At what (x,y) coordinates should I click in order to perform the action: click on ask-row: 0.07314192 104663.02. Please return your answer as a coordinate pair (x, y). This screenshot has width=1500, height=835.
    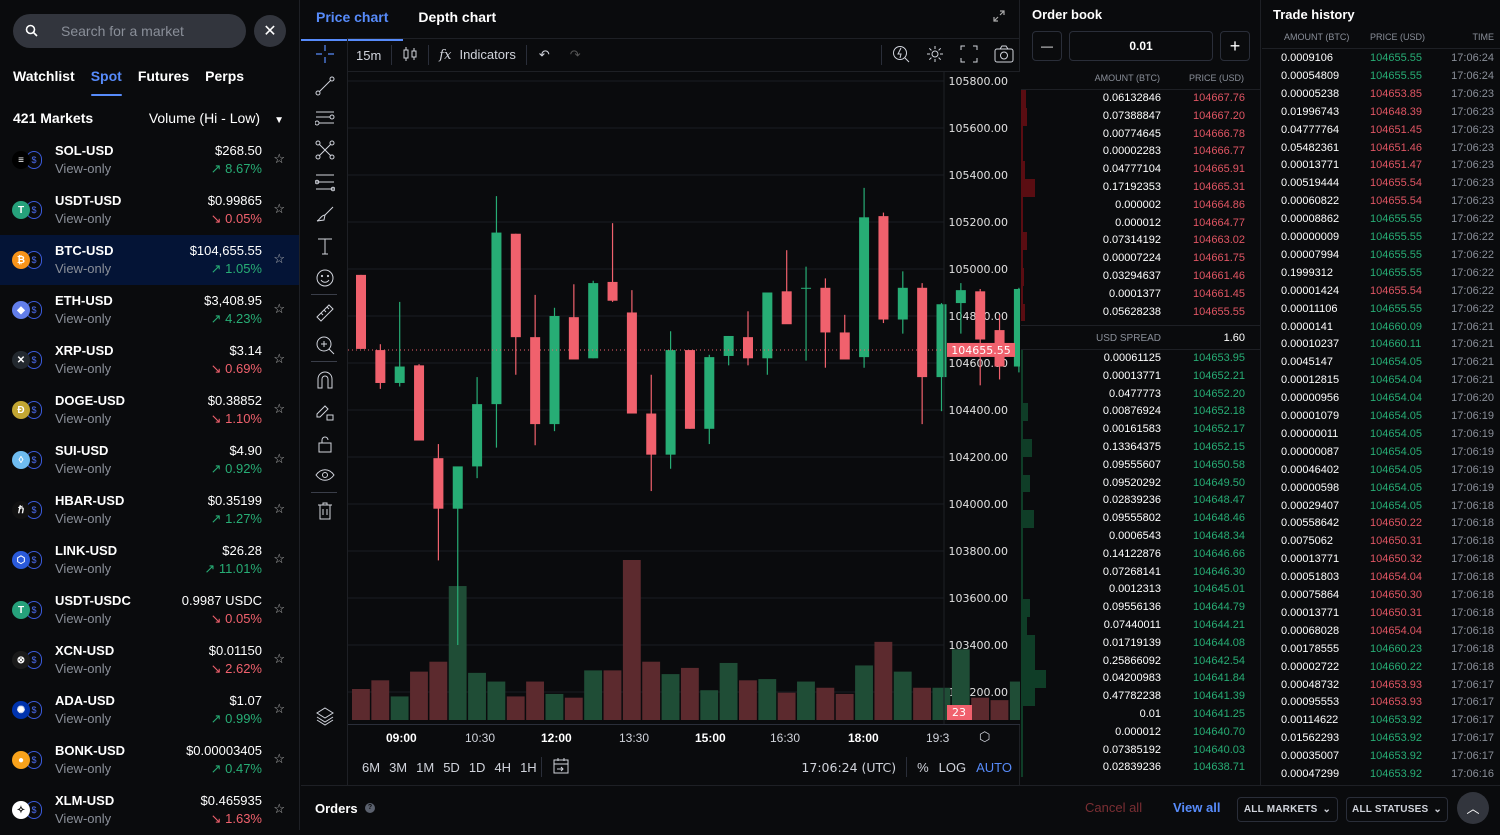
    Looking at the image, I should click on (1141, 241).